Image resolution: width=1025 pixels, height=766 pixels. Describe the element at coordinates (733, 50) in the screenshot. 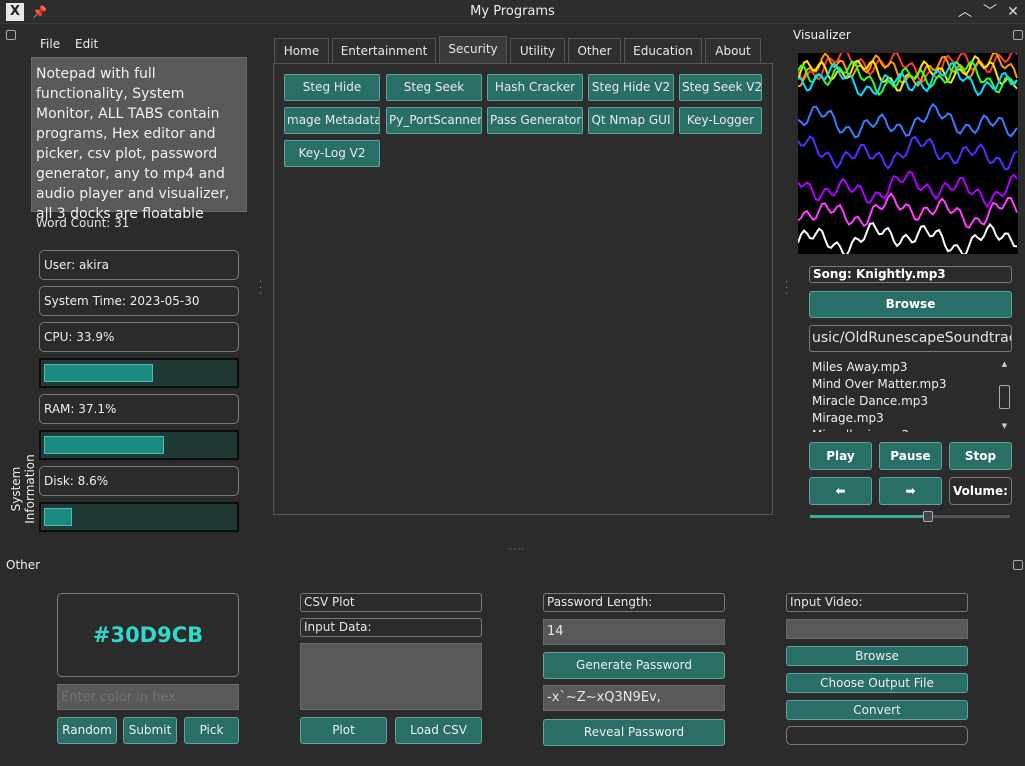

I see `tab-about: About` at that location.